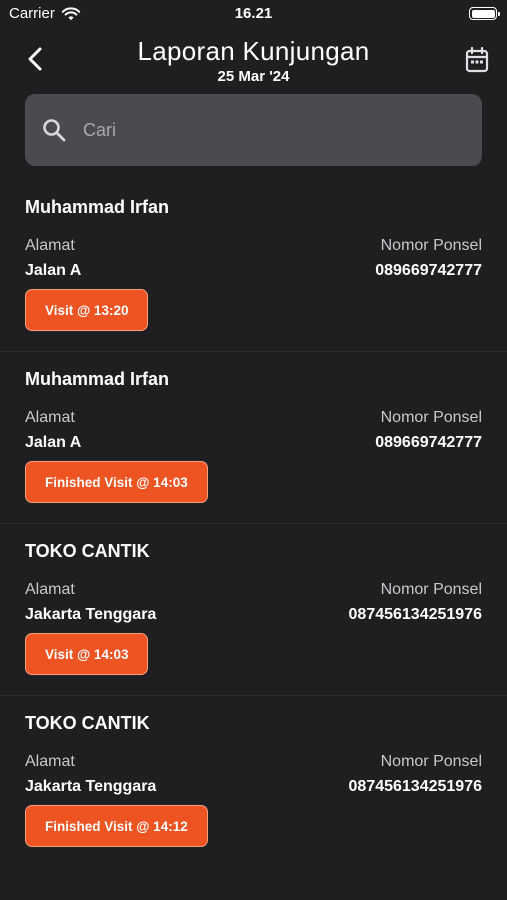 Image resolution: width=507 pixels, height=900 pixels. I want to click on status-bar: Carrier 16.21, so click(253, 14).